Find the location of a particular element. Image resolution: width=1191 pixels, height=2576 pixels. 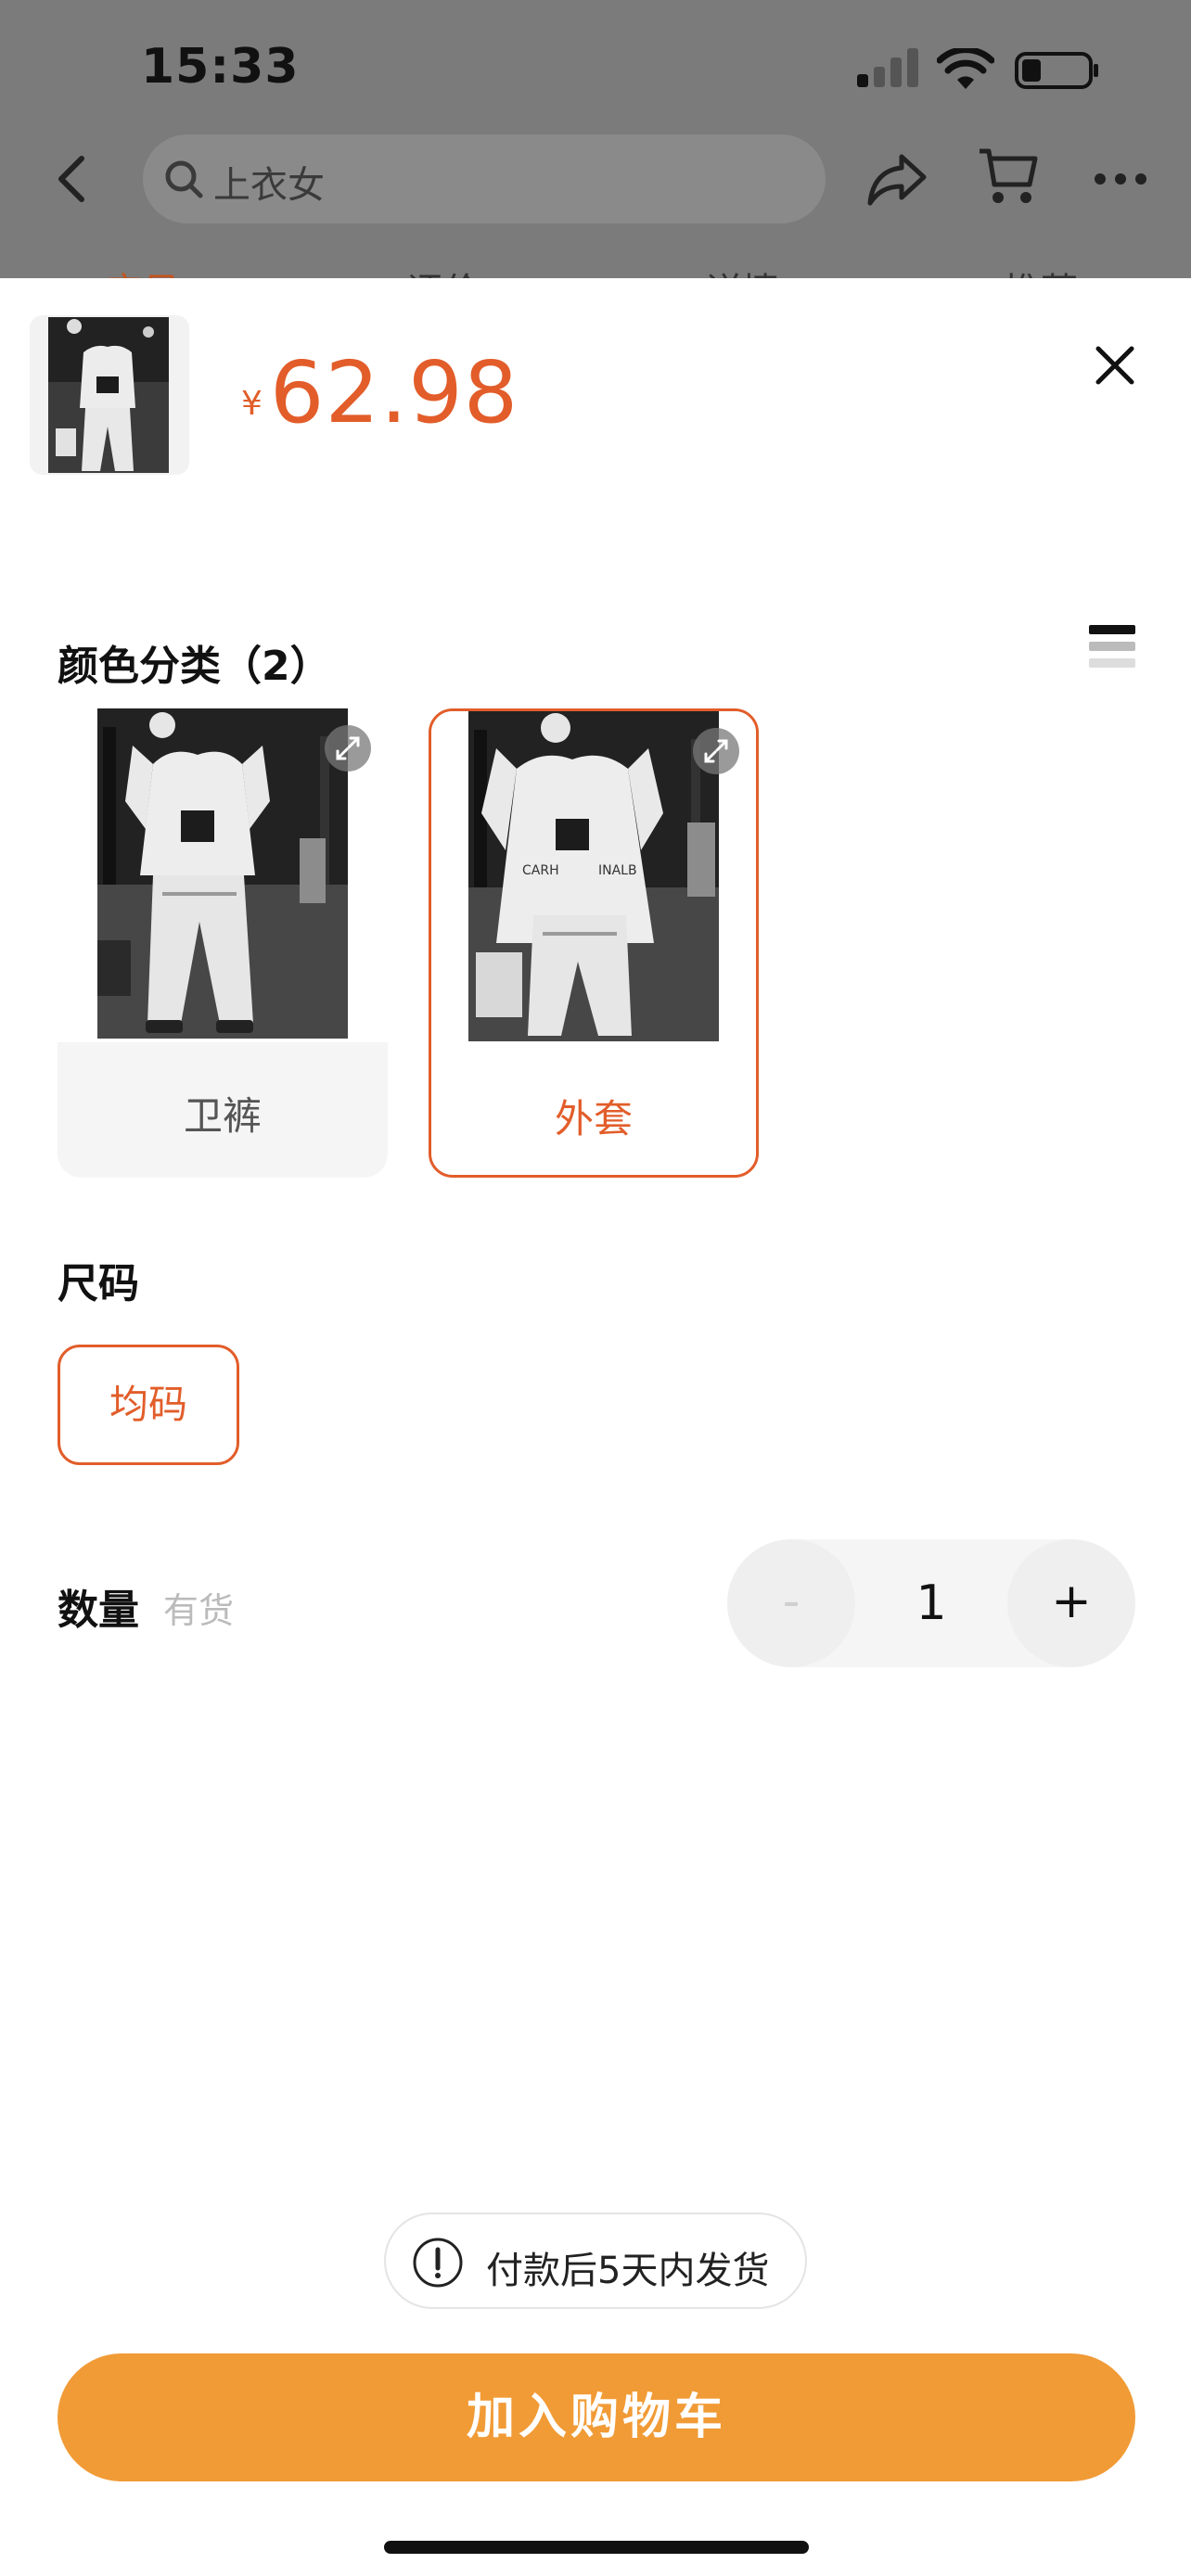

battery-icon is located at coordinates (1056, 71).